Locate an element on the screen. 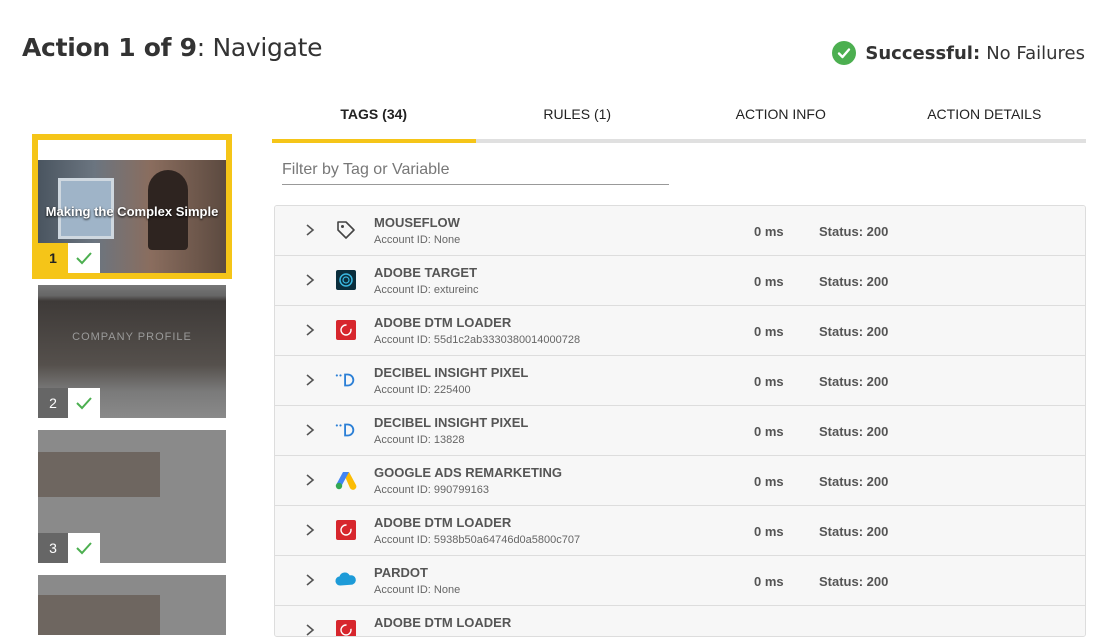 The image size is (1101, 637). tag-row: PARDOT Account ID: None 0 ms Status: 200 is located at coordinates (680, 581).